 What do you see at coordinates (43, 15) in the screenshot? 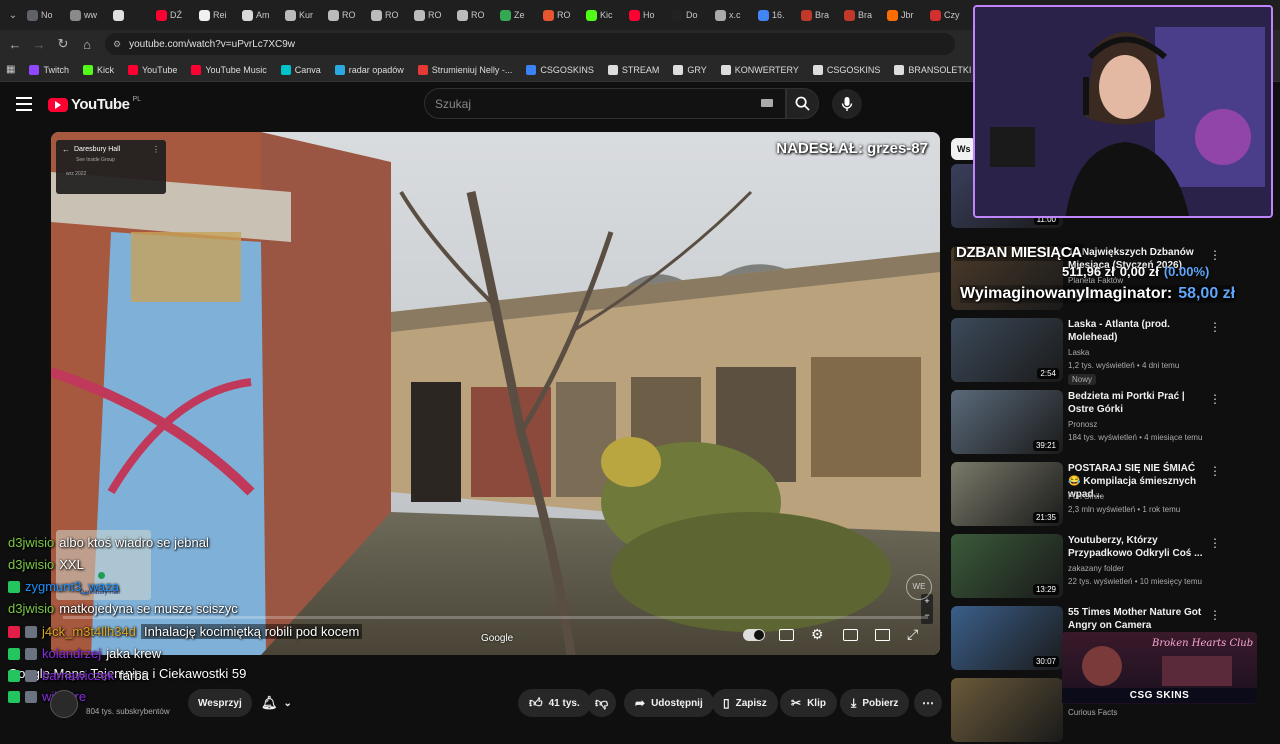
I see `browser-tab: No` at bounding box center [43, 15].